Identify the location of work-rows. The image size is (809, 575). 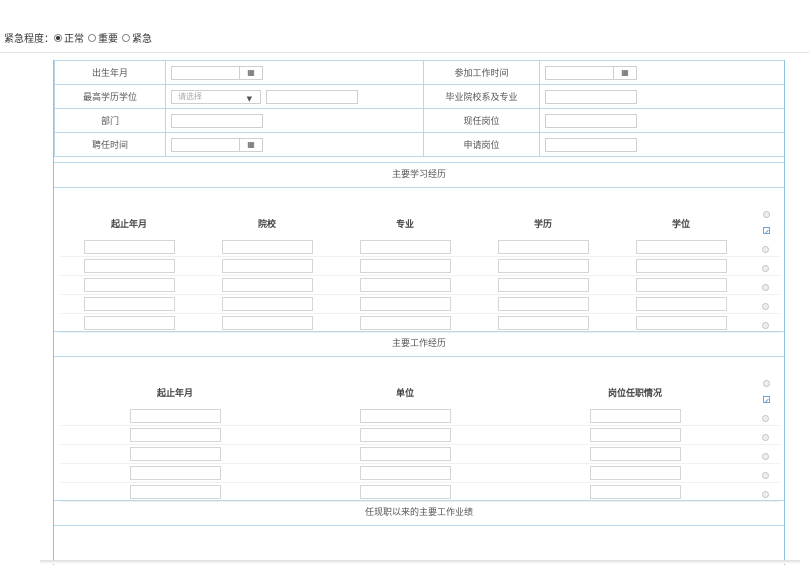
(420, 454).